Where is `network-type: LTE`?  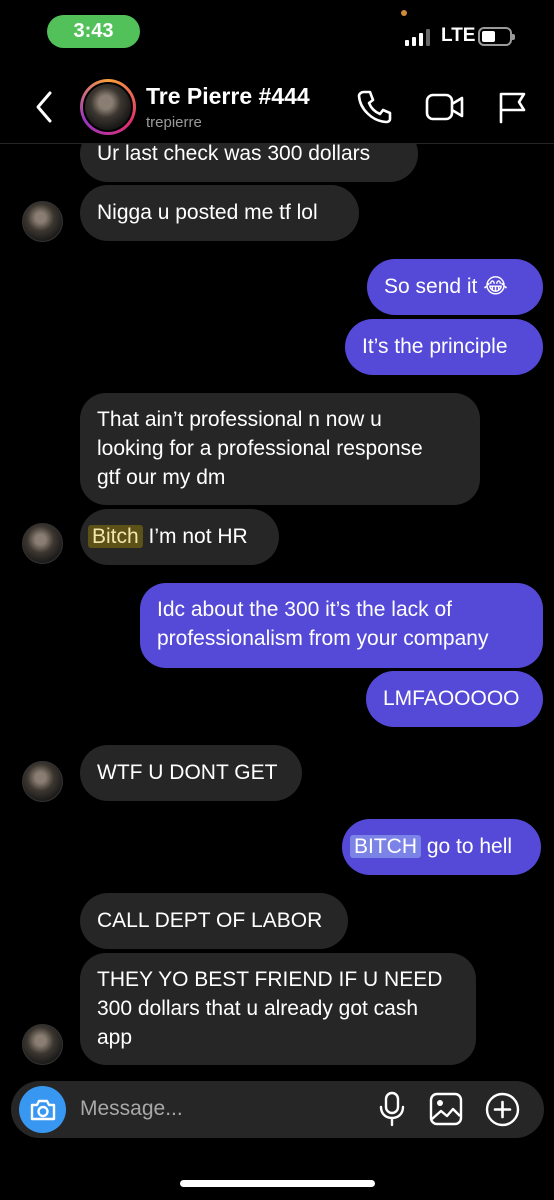
network-type: LTE is located at coordinates (458, 35).